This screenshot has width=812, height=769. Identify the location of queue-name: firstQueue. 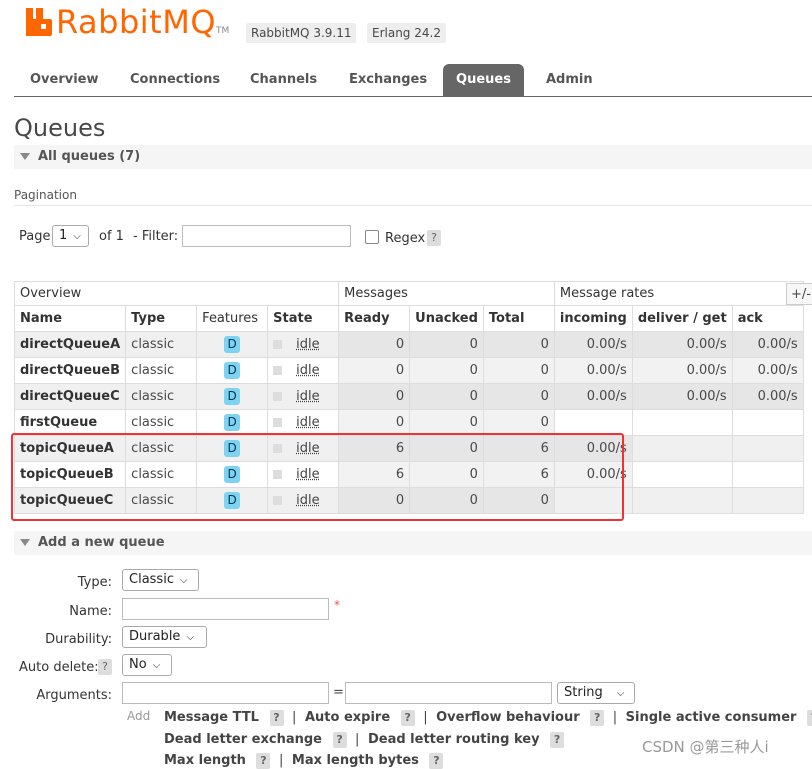
(59, 422).